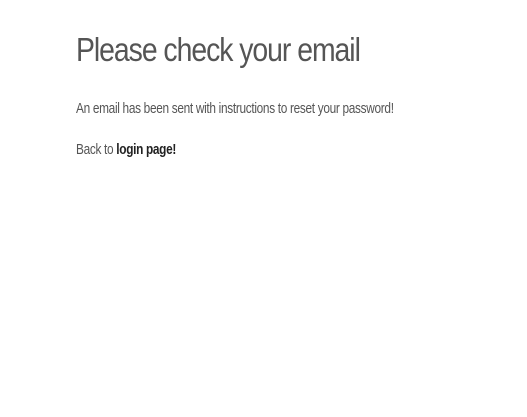  I want to click on back-to-prefix: Back to, so click(96, 149).